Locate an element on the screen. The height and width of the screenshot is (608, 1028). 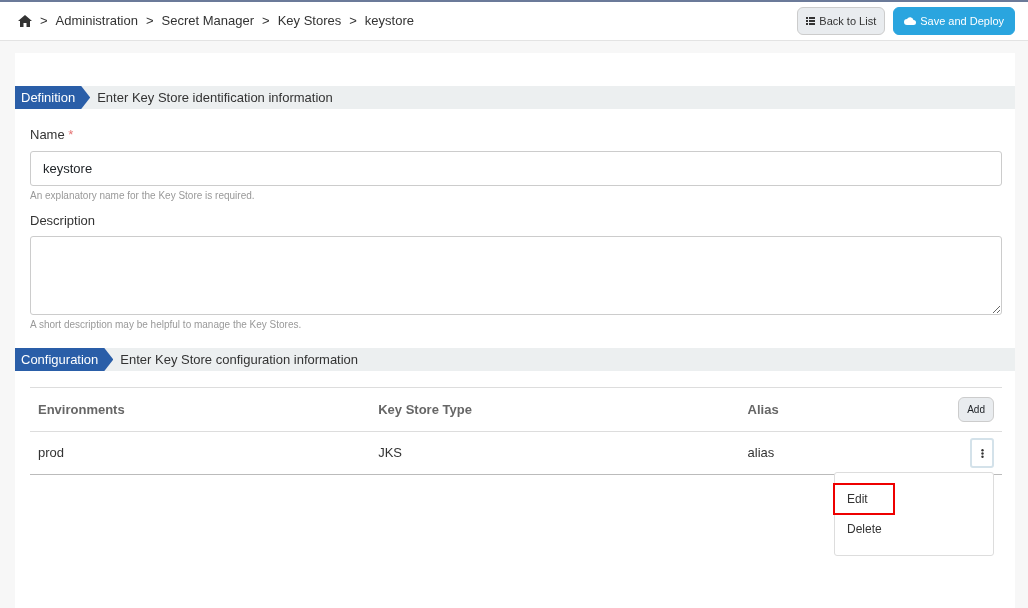
section-description: Enter Key Store identification information is located at coordinates (215, 98).